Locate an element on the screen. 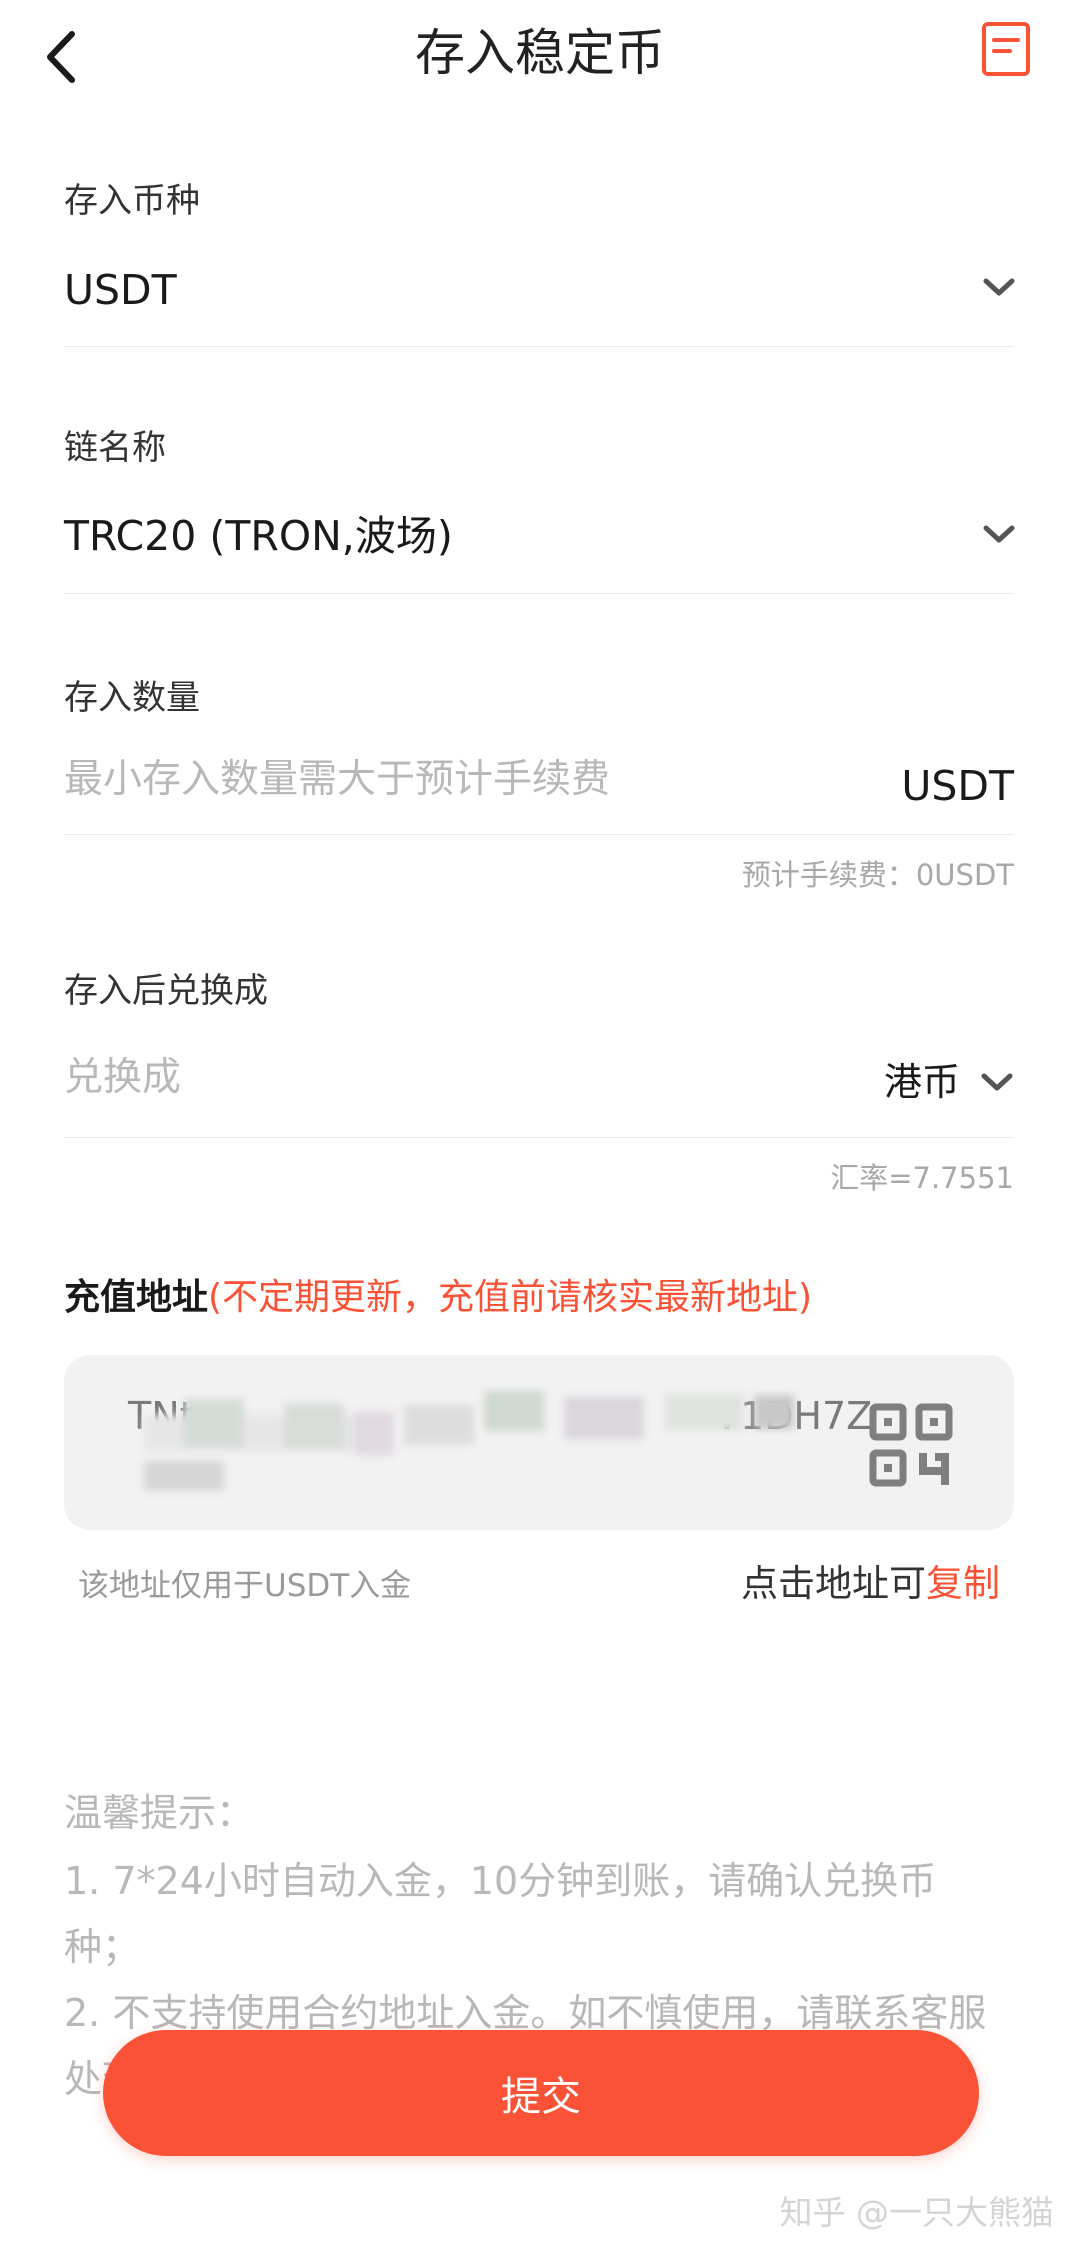 The height and width of the screenshot is (2258, 1080). submit-label: 提交 is located at coordinates (541, 2097).